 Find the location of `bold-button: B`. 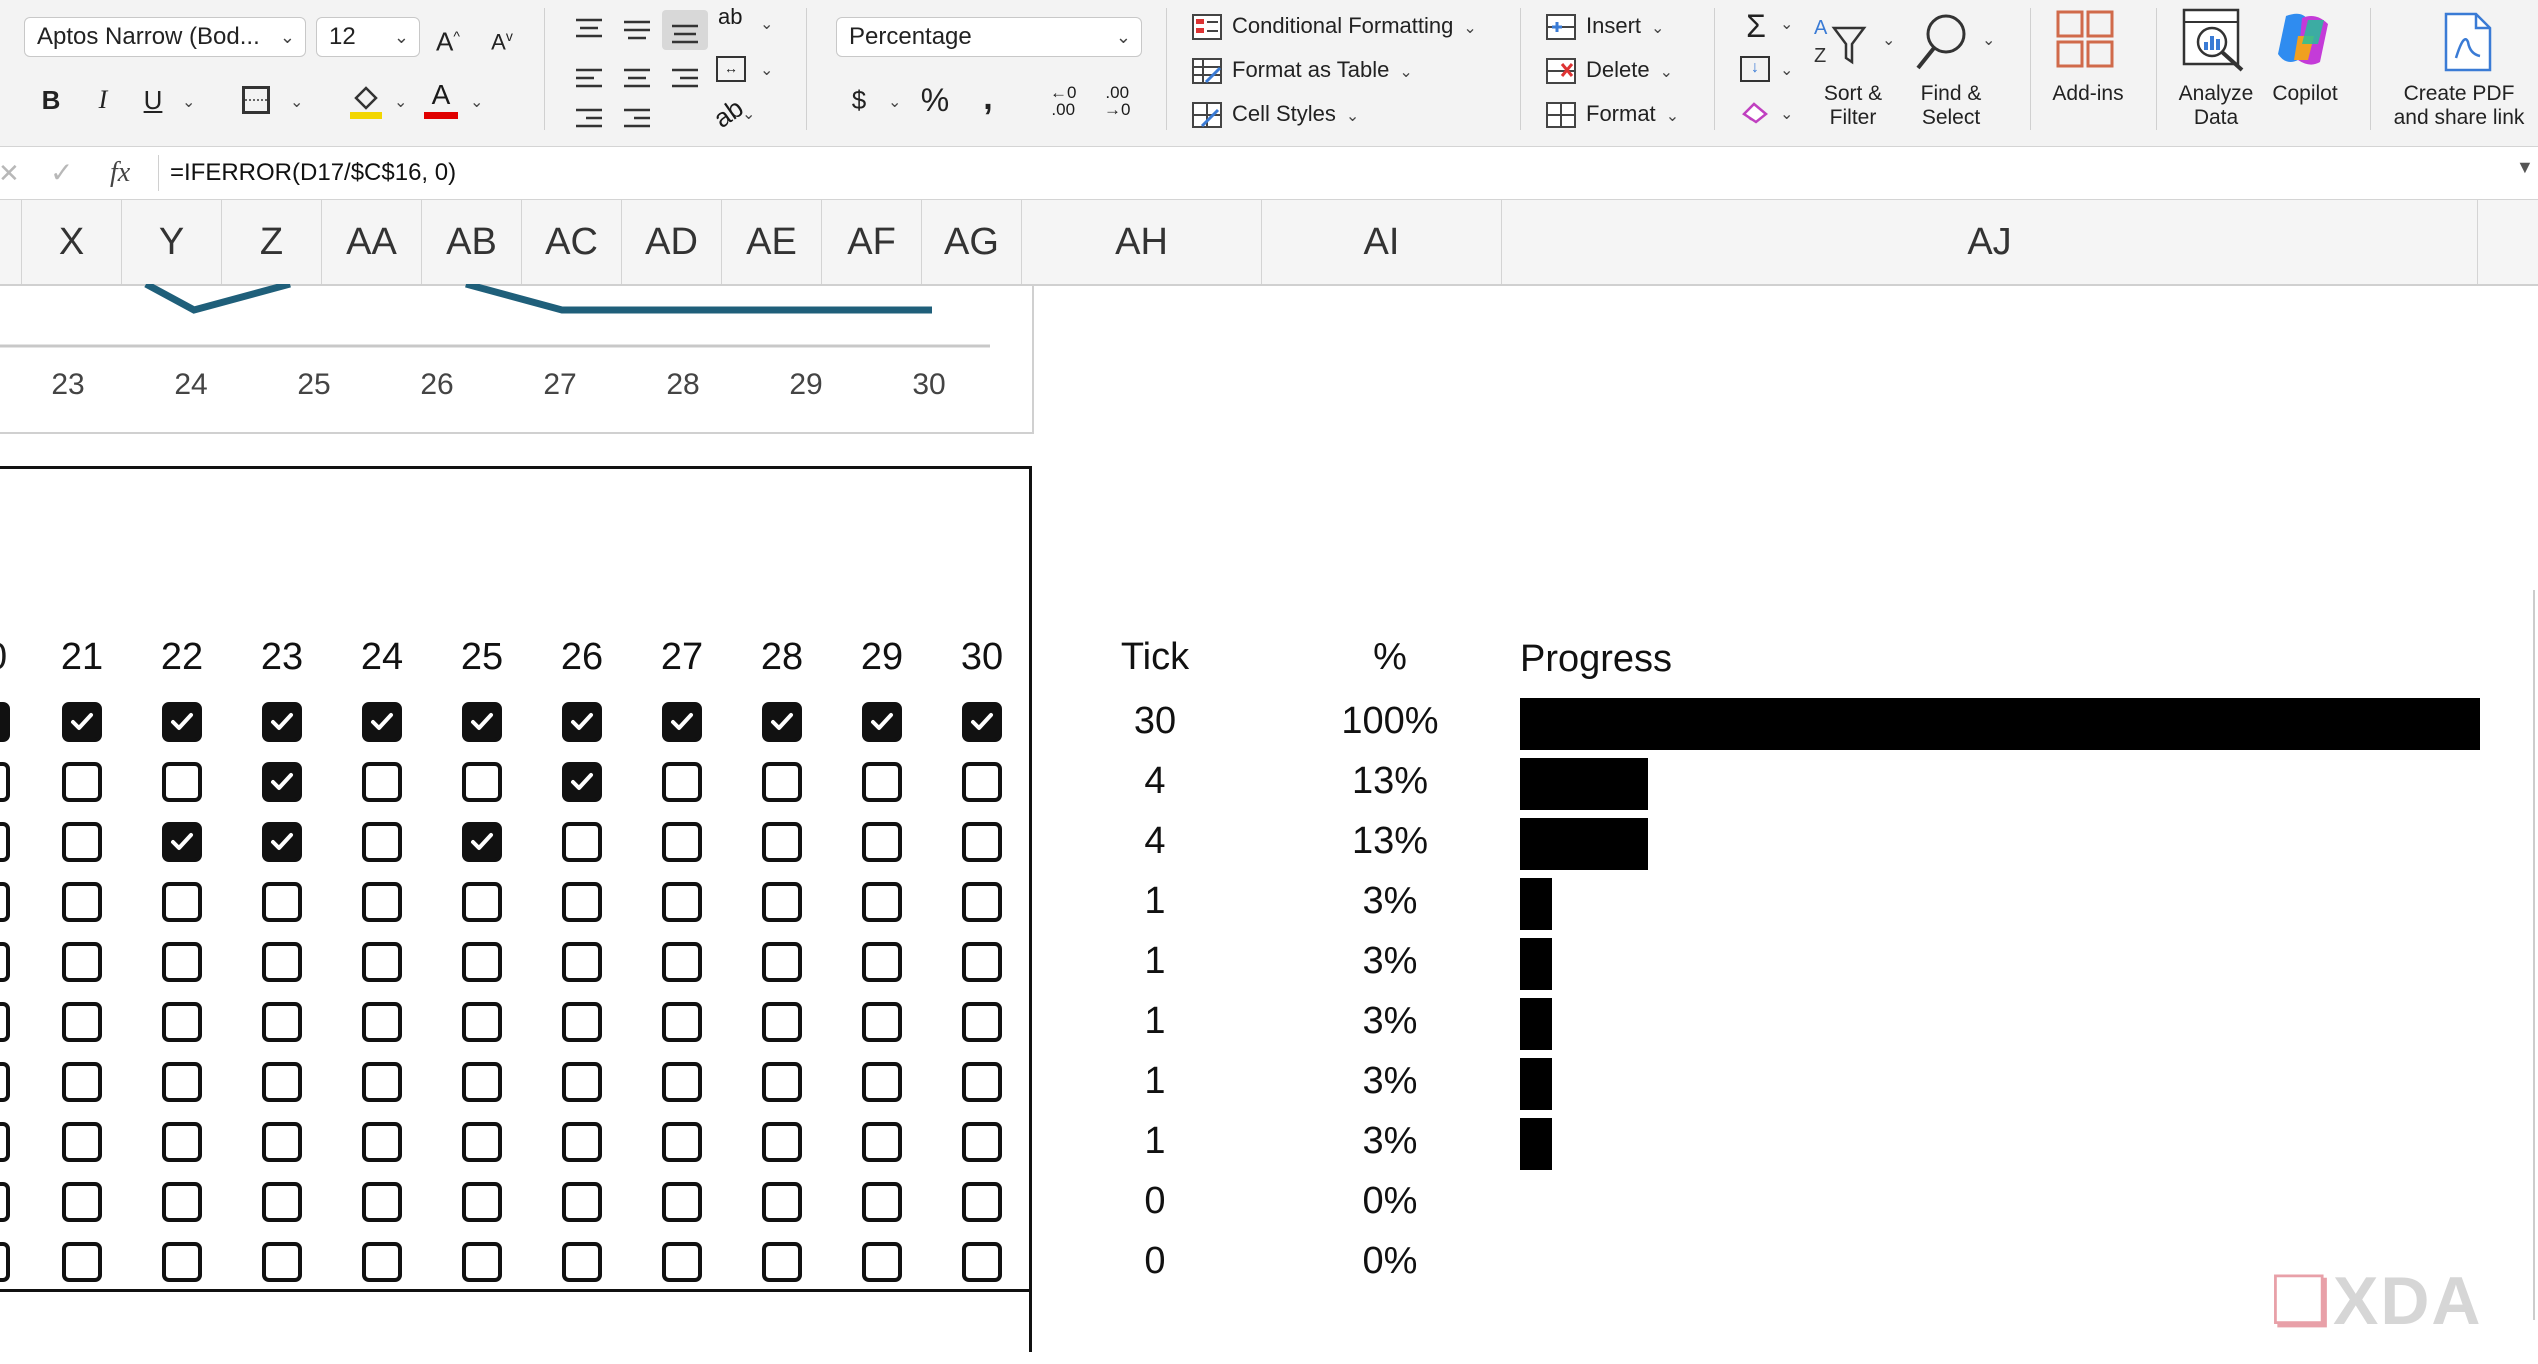

bold-button: B is located at coordinates (51, 100).